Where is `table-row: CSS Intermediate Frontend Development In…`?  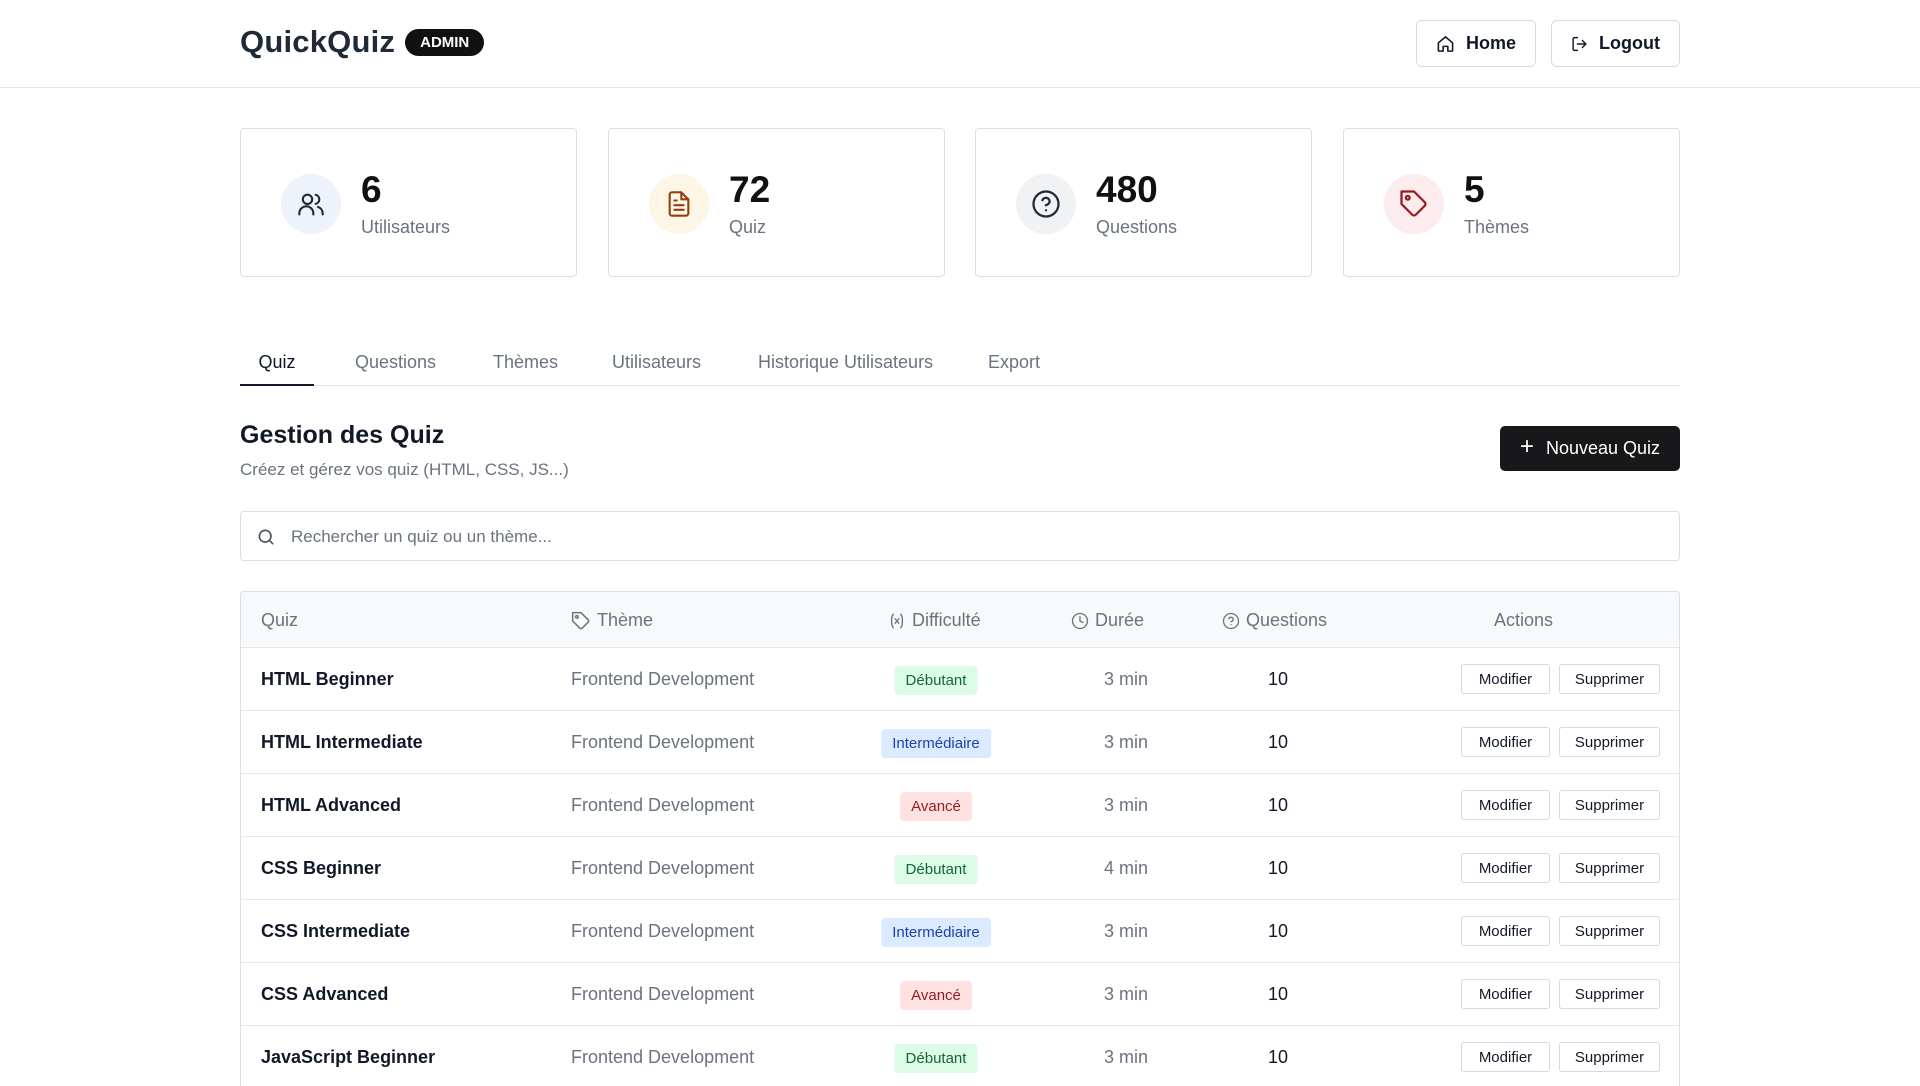
table-row: CSS Intermediate Frontend Development In… is located at coordinates (960, 931).